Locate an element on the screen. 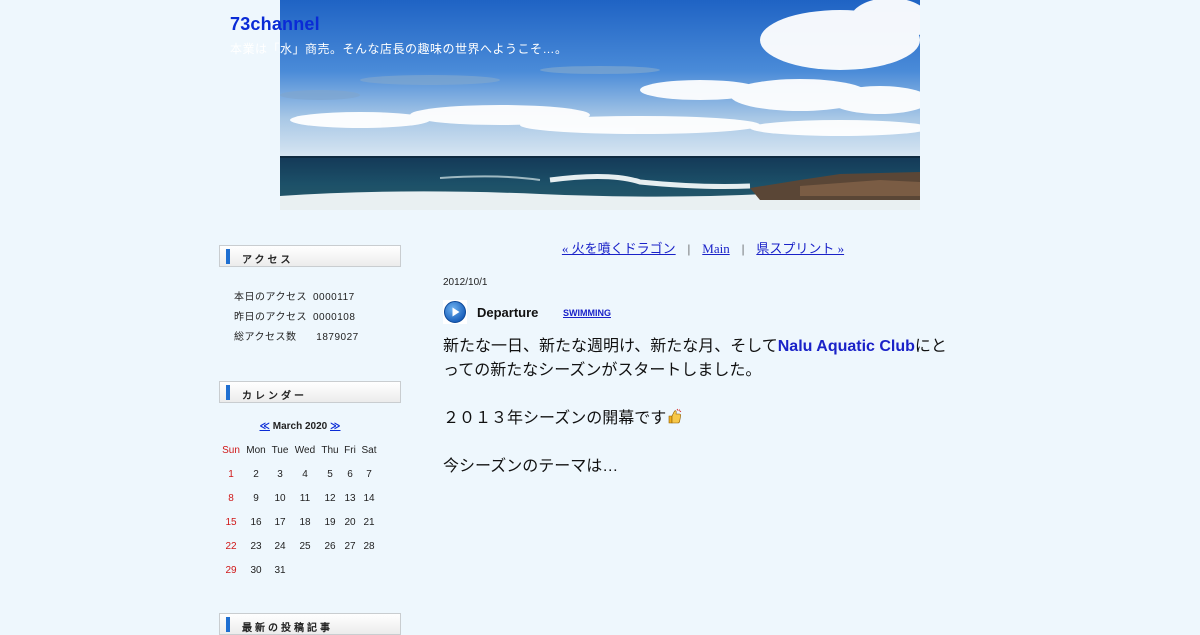 This screenshot has width=1200, height=635. access-value: 0000108 is located at coordinates (334, 317).